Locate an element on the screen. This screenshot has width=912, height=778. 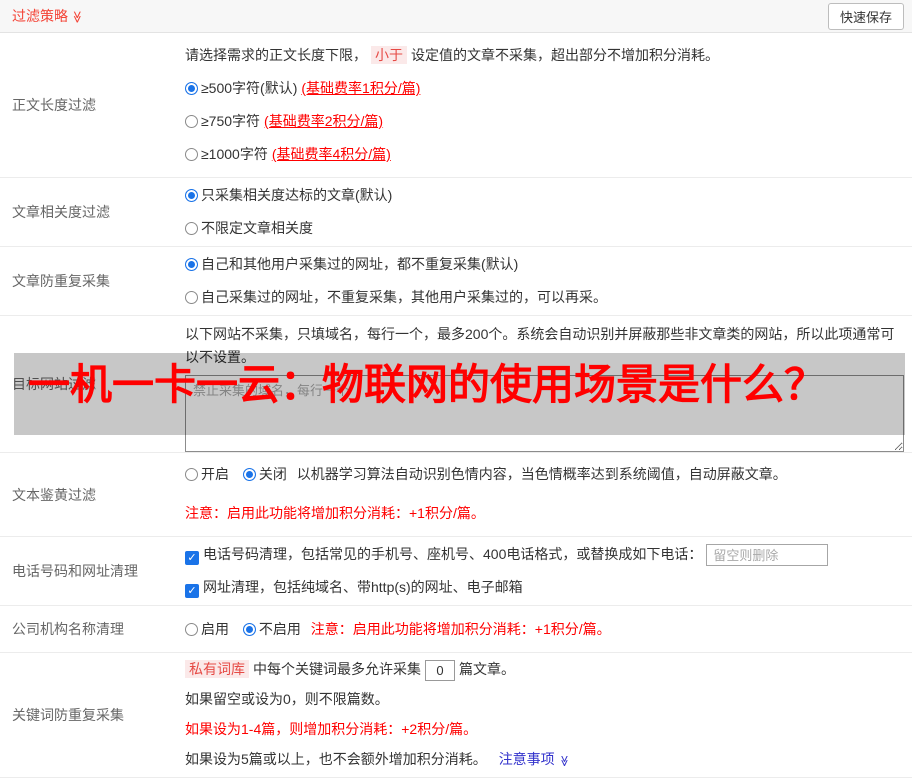
radio-dedup-all-users is located at coordinates (191, 264).